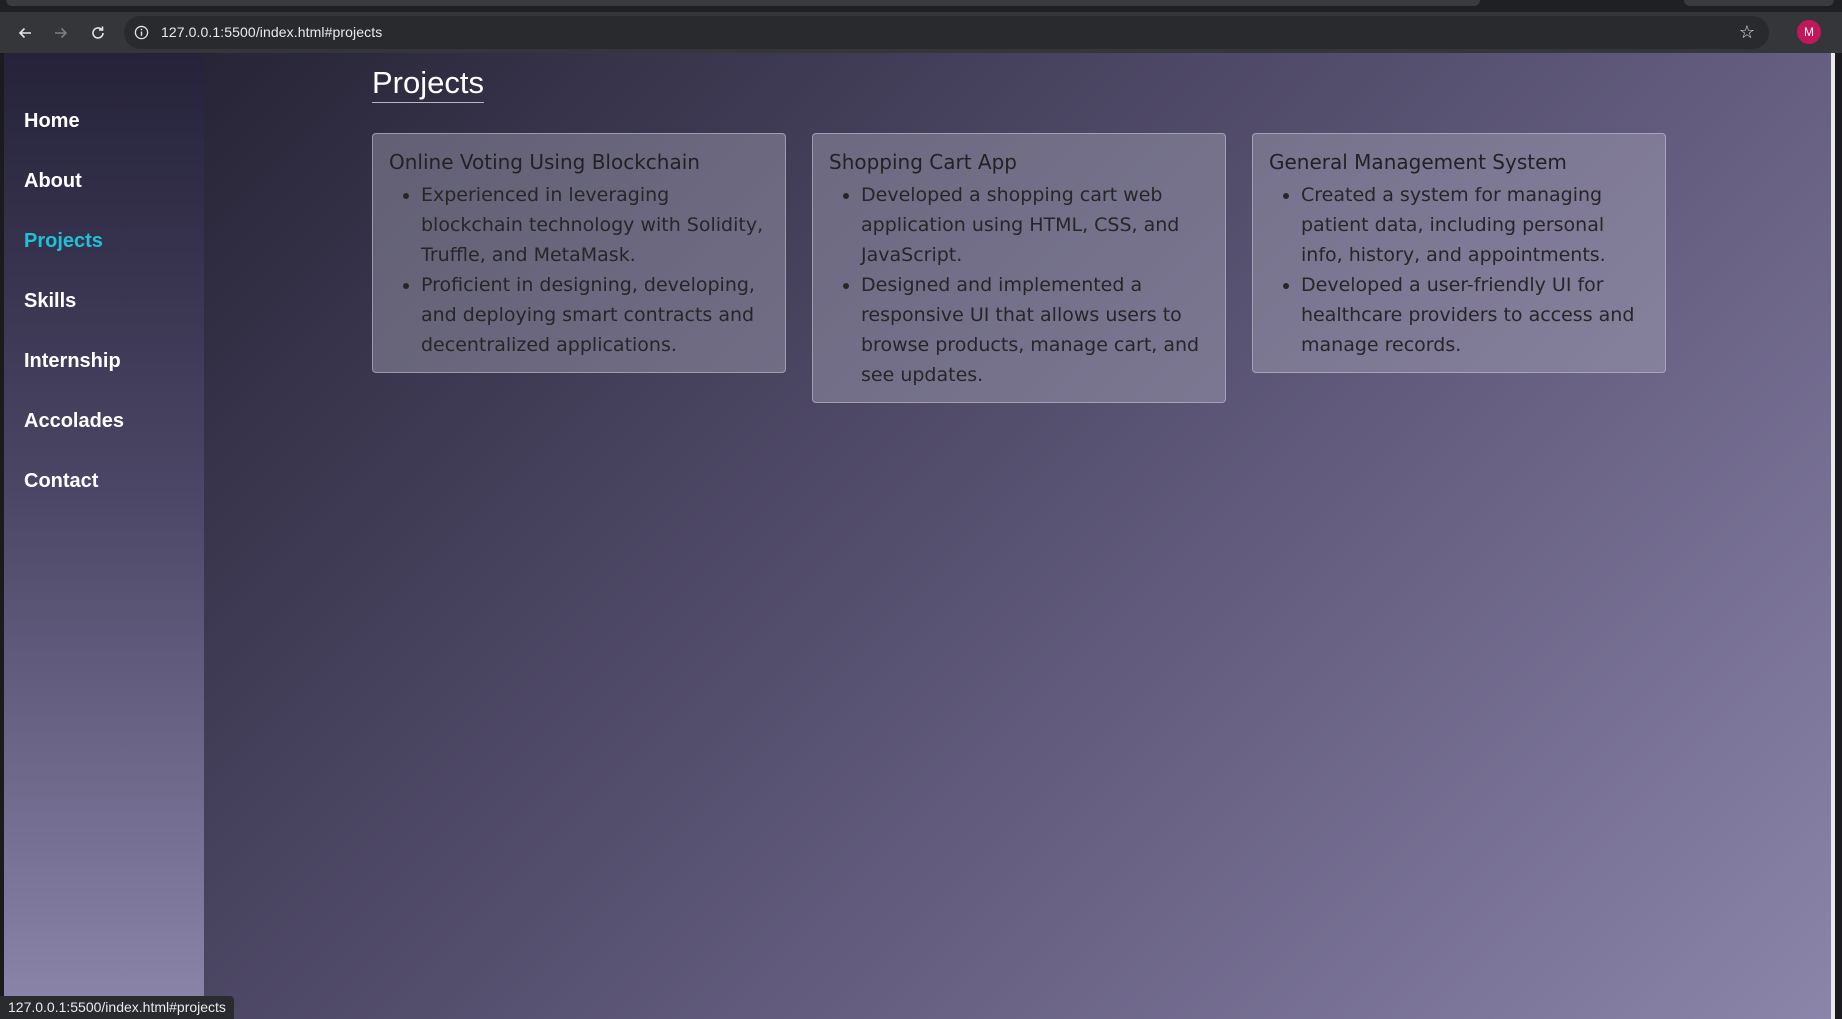  What do you see at coordinates (271, 32) in the screenshot?
I see `url-text: 127.0.0.1:5500/index.html#projects` at bounding box center [271, 32].